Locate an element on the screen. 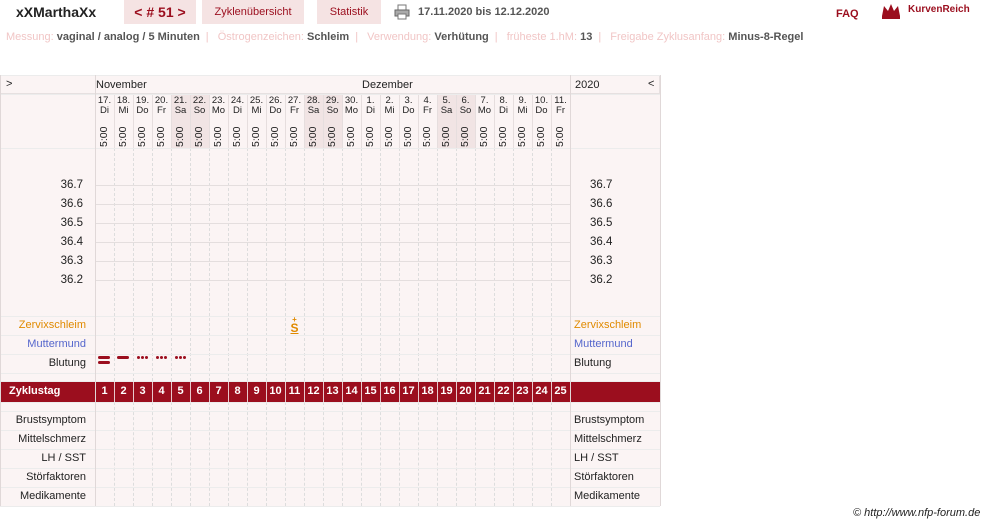 This screenshot has width=981, height=525. bleeding-mark-medium is located at coordinates (123, 357).